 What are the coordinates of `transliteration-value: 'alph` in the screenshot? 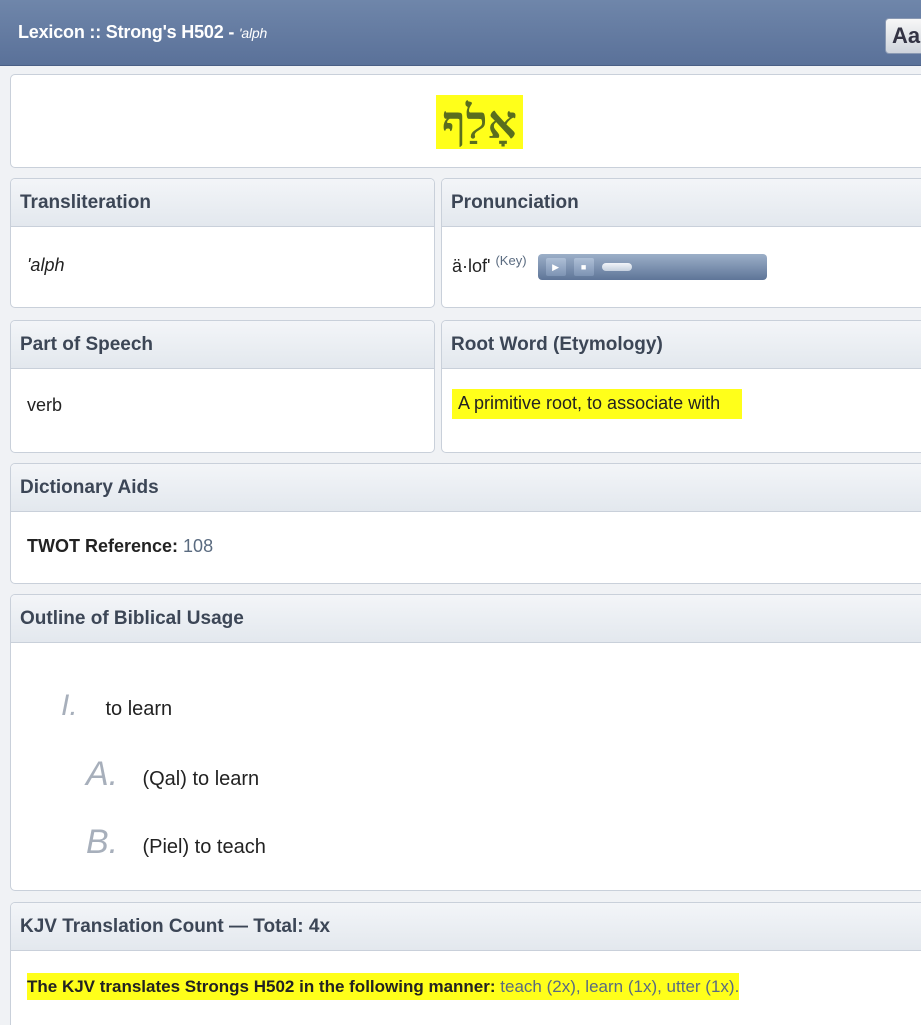 It's located at (46, 265).